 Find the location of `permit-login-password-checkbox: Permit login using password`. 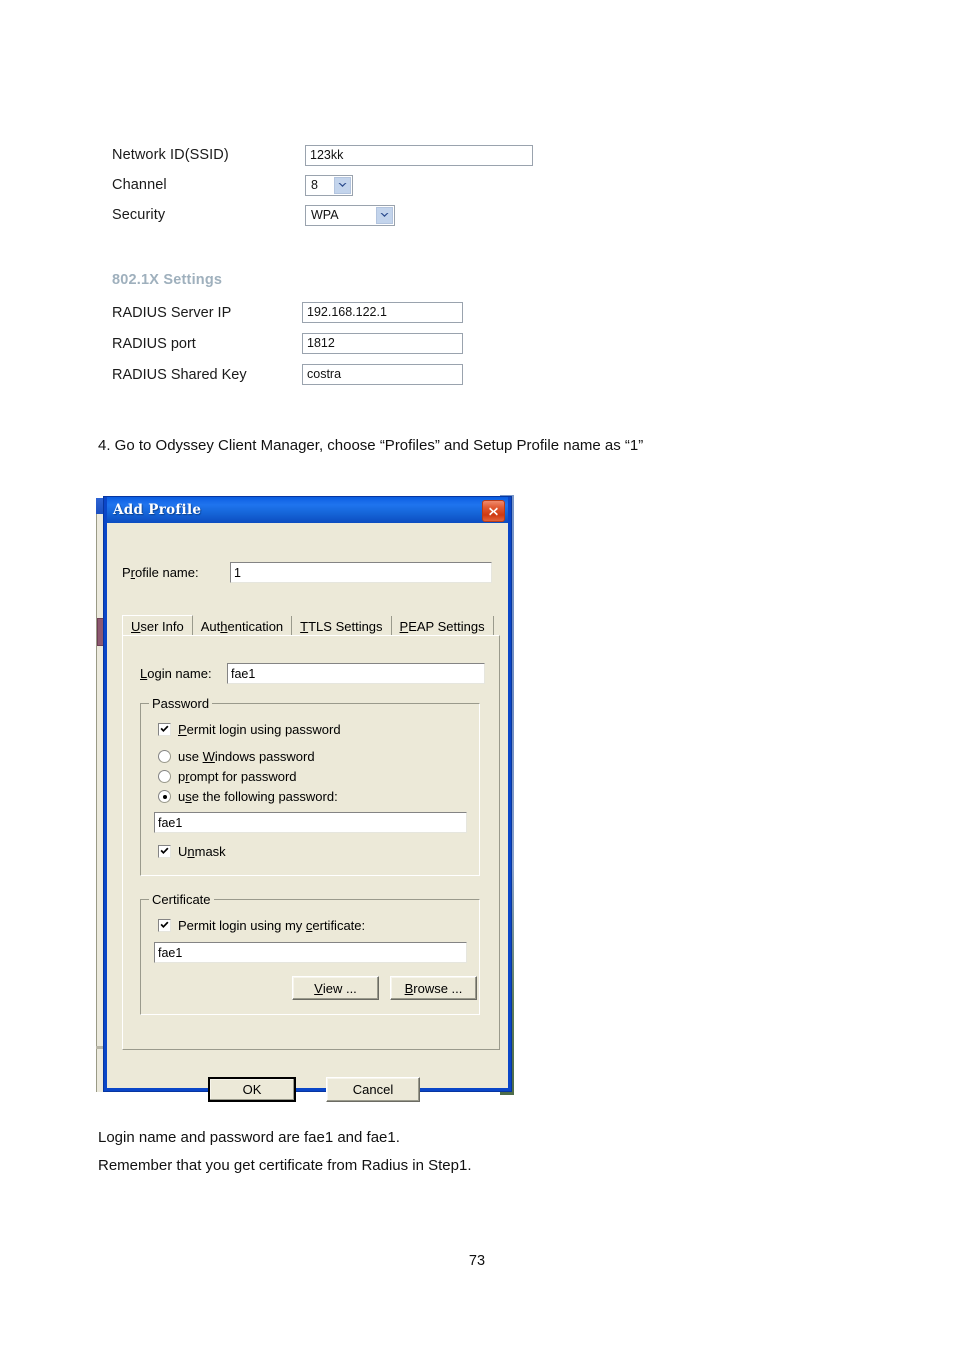

permit-login-password-checkbox: Permit login using password is located at coordinates (249, 729).